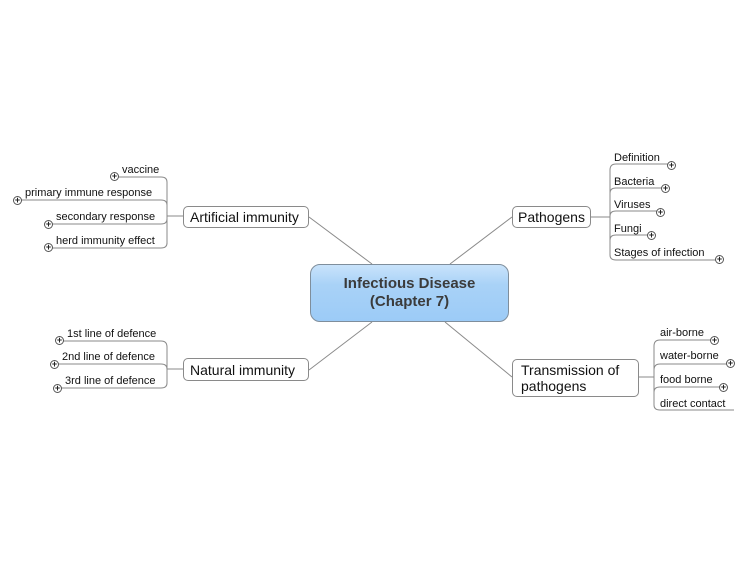  I want to click on topic-pathogens-label: Pathogens, so click(551, 217).